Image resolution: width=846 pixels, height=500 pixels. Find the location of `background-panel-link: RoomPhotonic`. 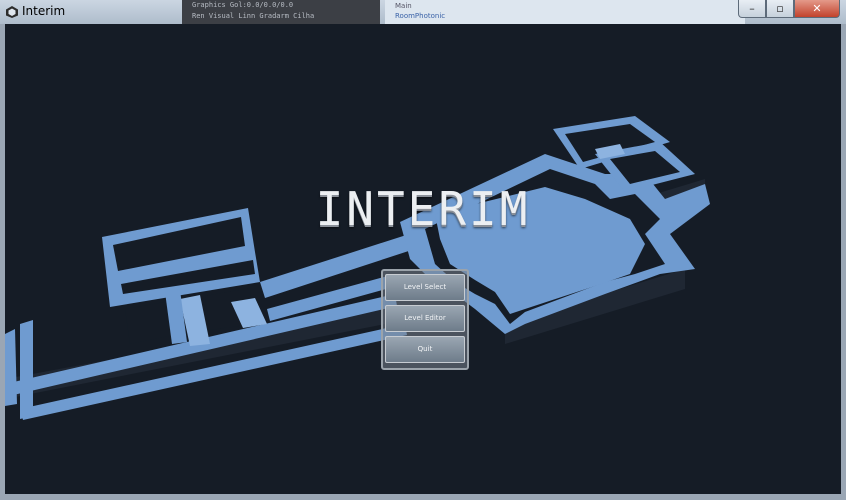

background-panel-link: RoomPhotonic is located at coordinates (420, 16).